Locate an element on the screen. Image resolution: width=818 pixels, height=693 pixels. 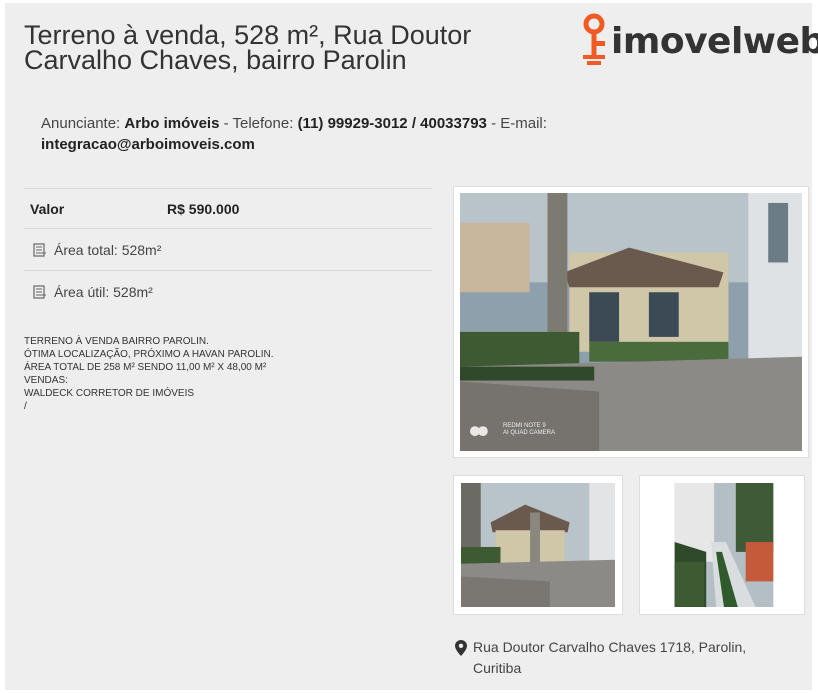
description-line: VENDAS: is located at coordinates (46, 380).